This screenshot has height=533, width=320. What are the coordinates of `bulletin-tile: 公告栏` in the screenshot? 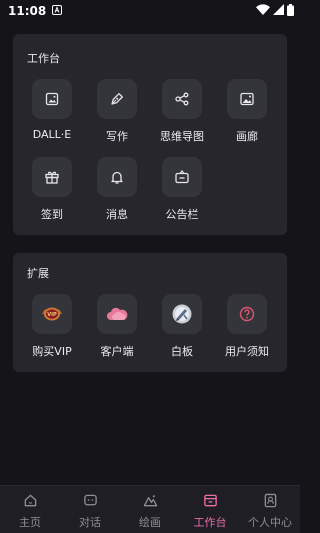 It's located at (182, 189).